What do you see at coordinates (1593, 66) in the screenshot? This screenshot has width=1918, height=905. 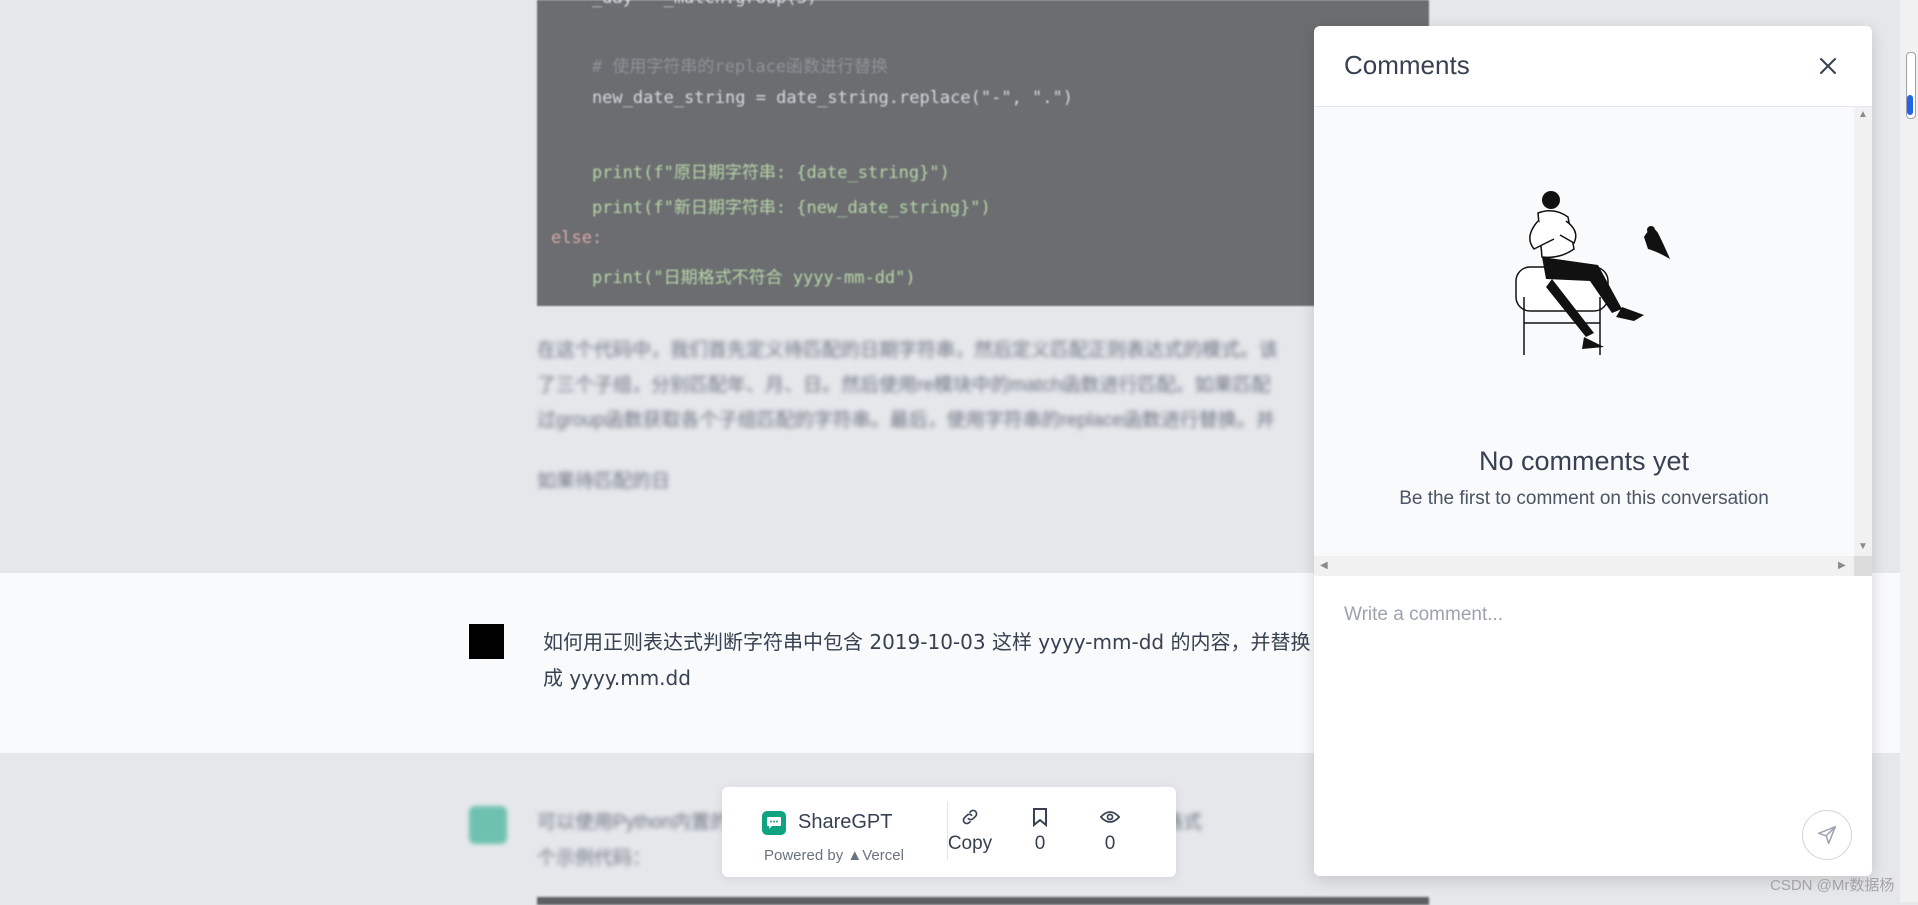 I see `comments-header: Comments` at bounding box center [1593, 66].